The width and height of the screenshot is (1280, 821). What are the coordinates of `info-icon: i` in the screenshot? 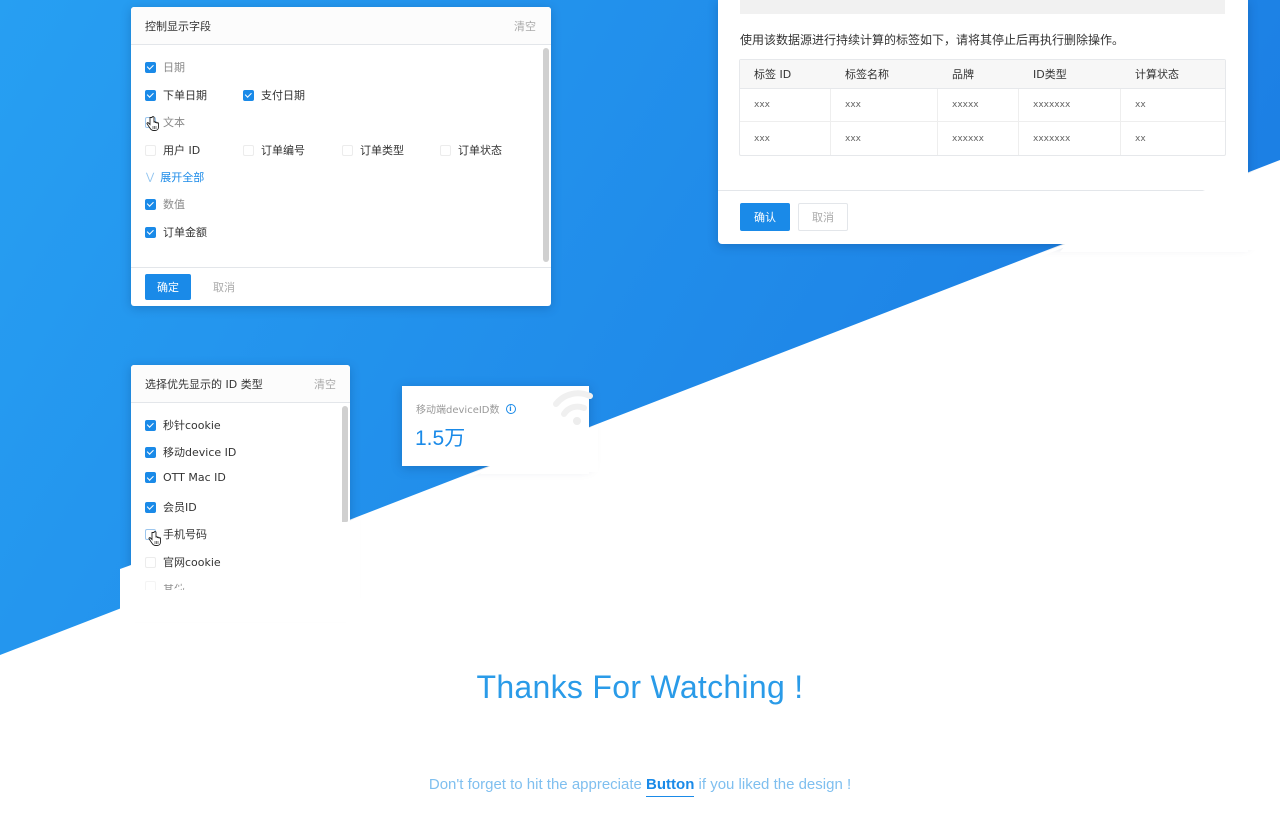 It's located at (510, 408).